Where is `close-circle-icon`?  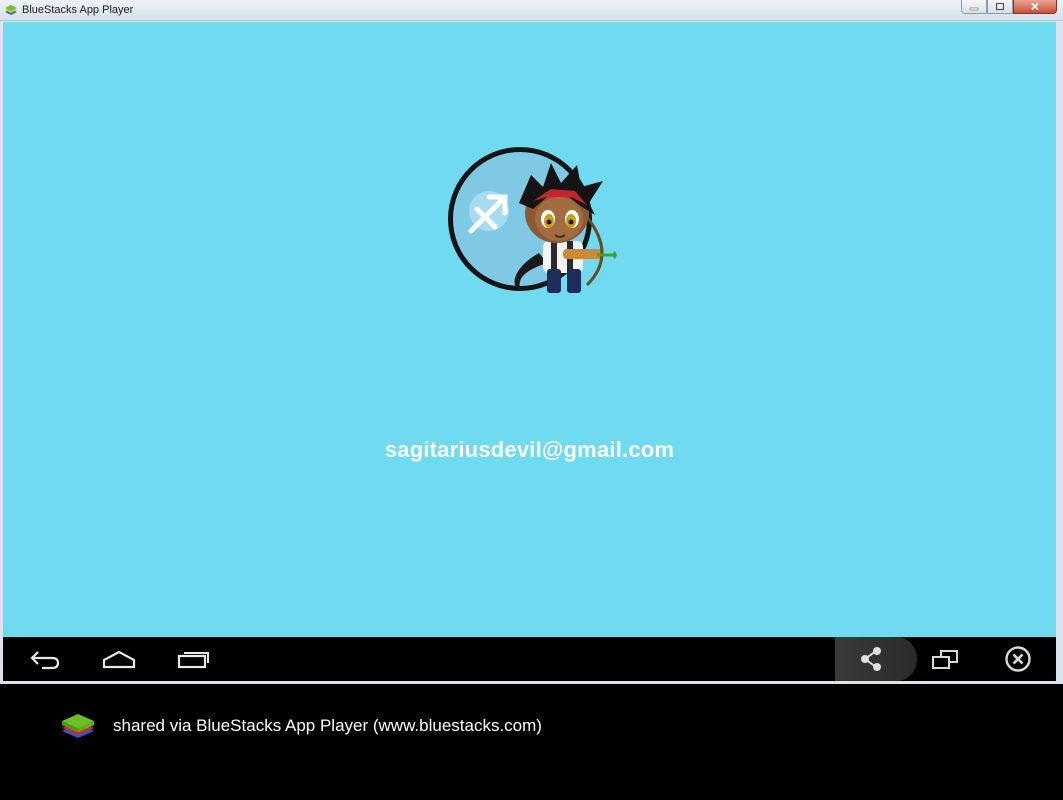 close-circle-icon is located at coordinates (1018, 659).